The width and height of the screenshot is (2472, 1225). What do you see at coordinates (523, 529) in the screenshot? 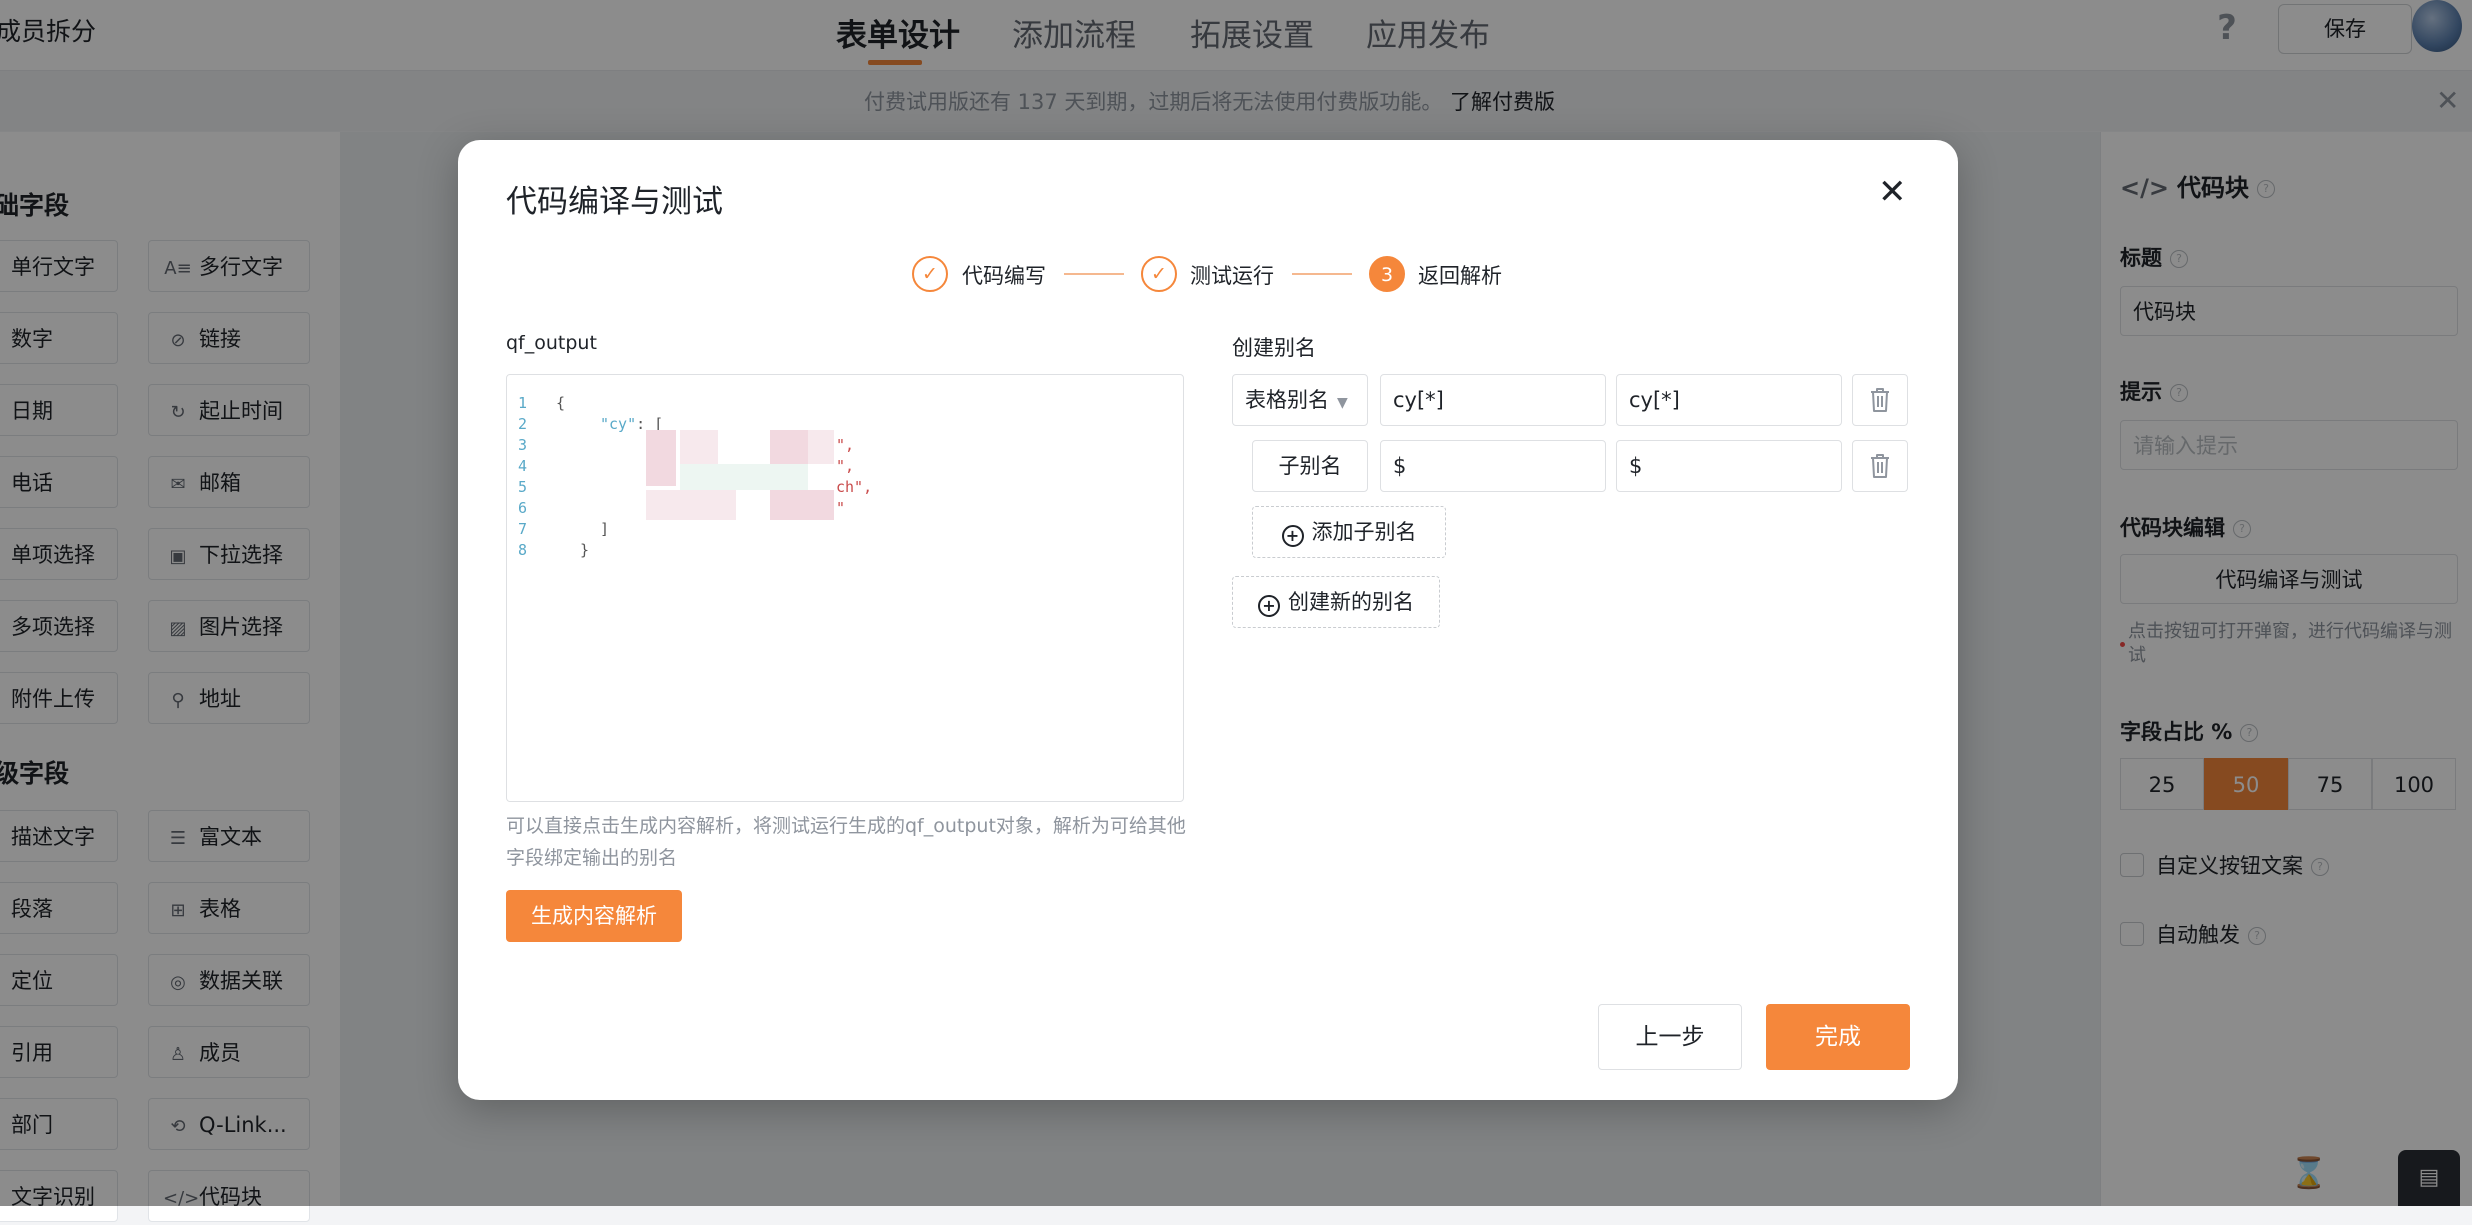
I see `line-number: 7` at bounding box center [523, 529].